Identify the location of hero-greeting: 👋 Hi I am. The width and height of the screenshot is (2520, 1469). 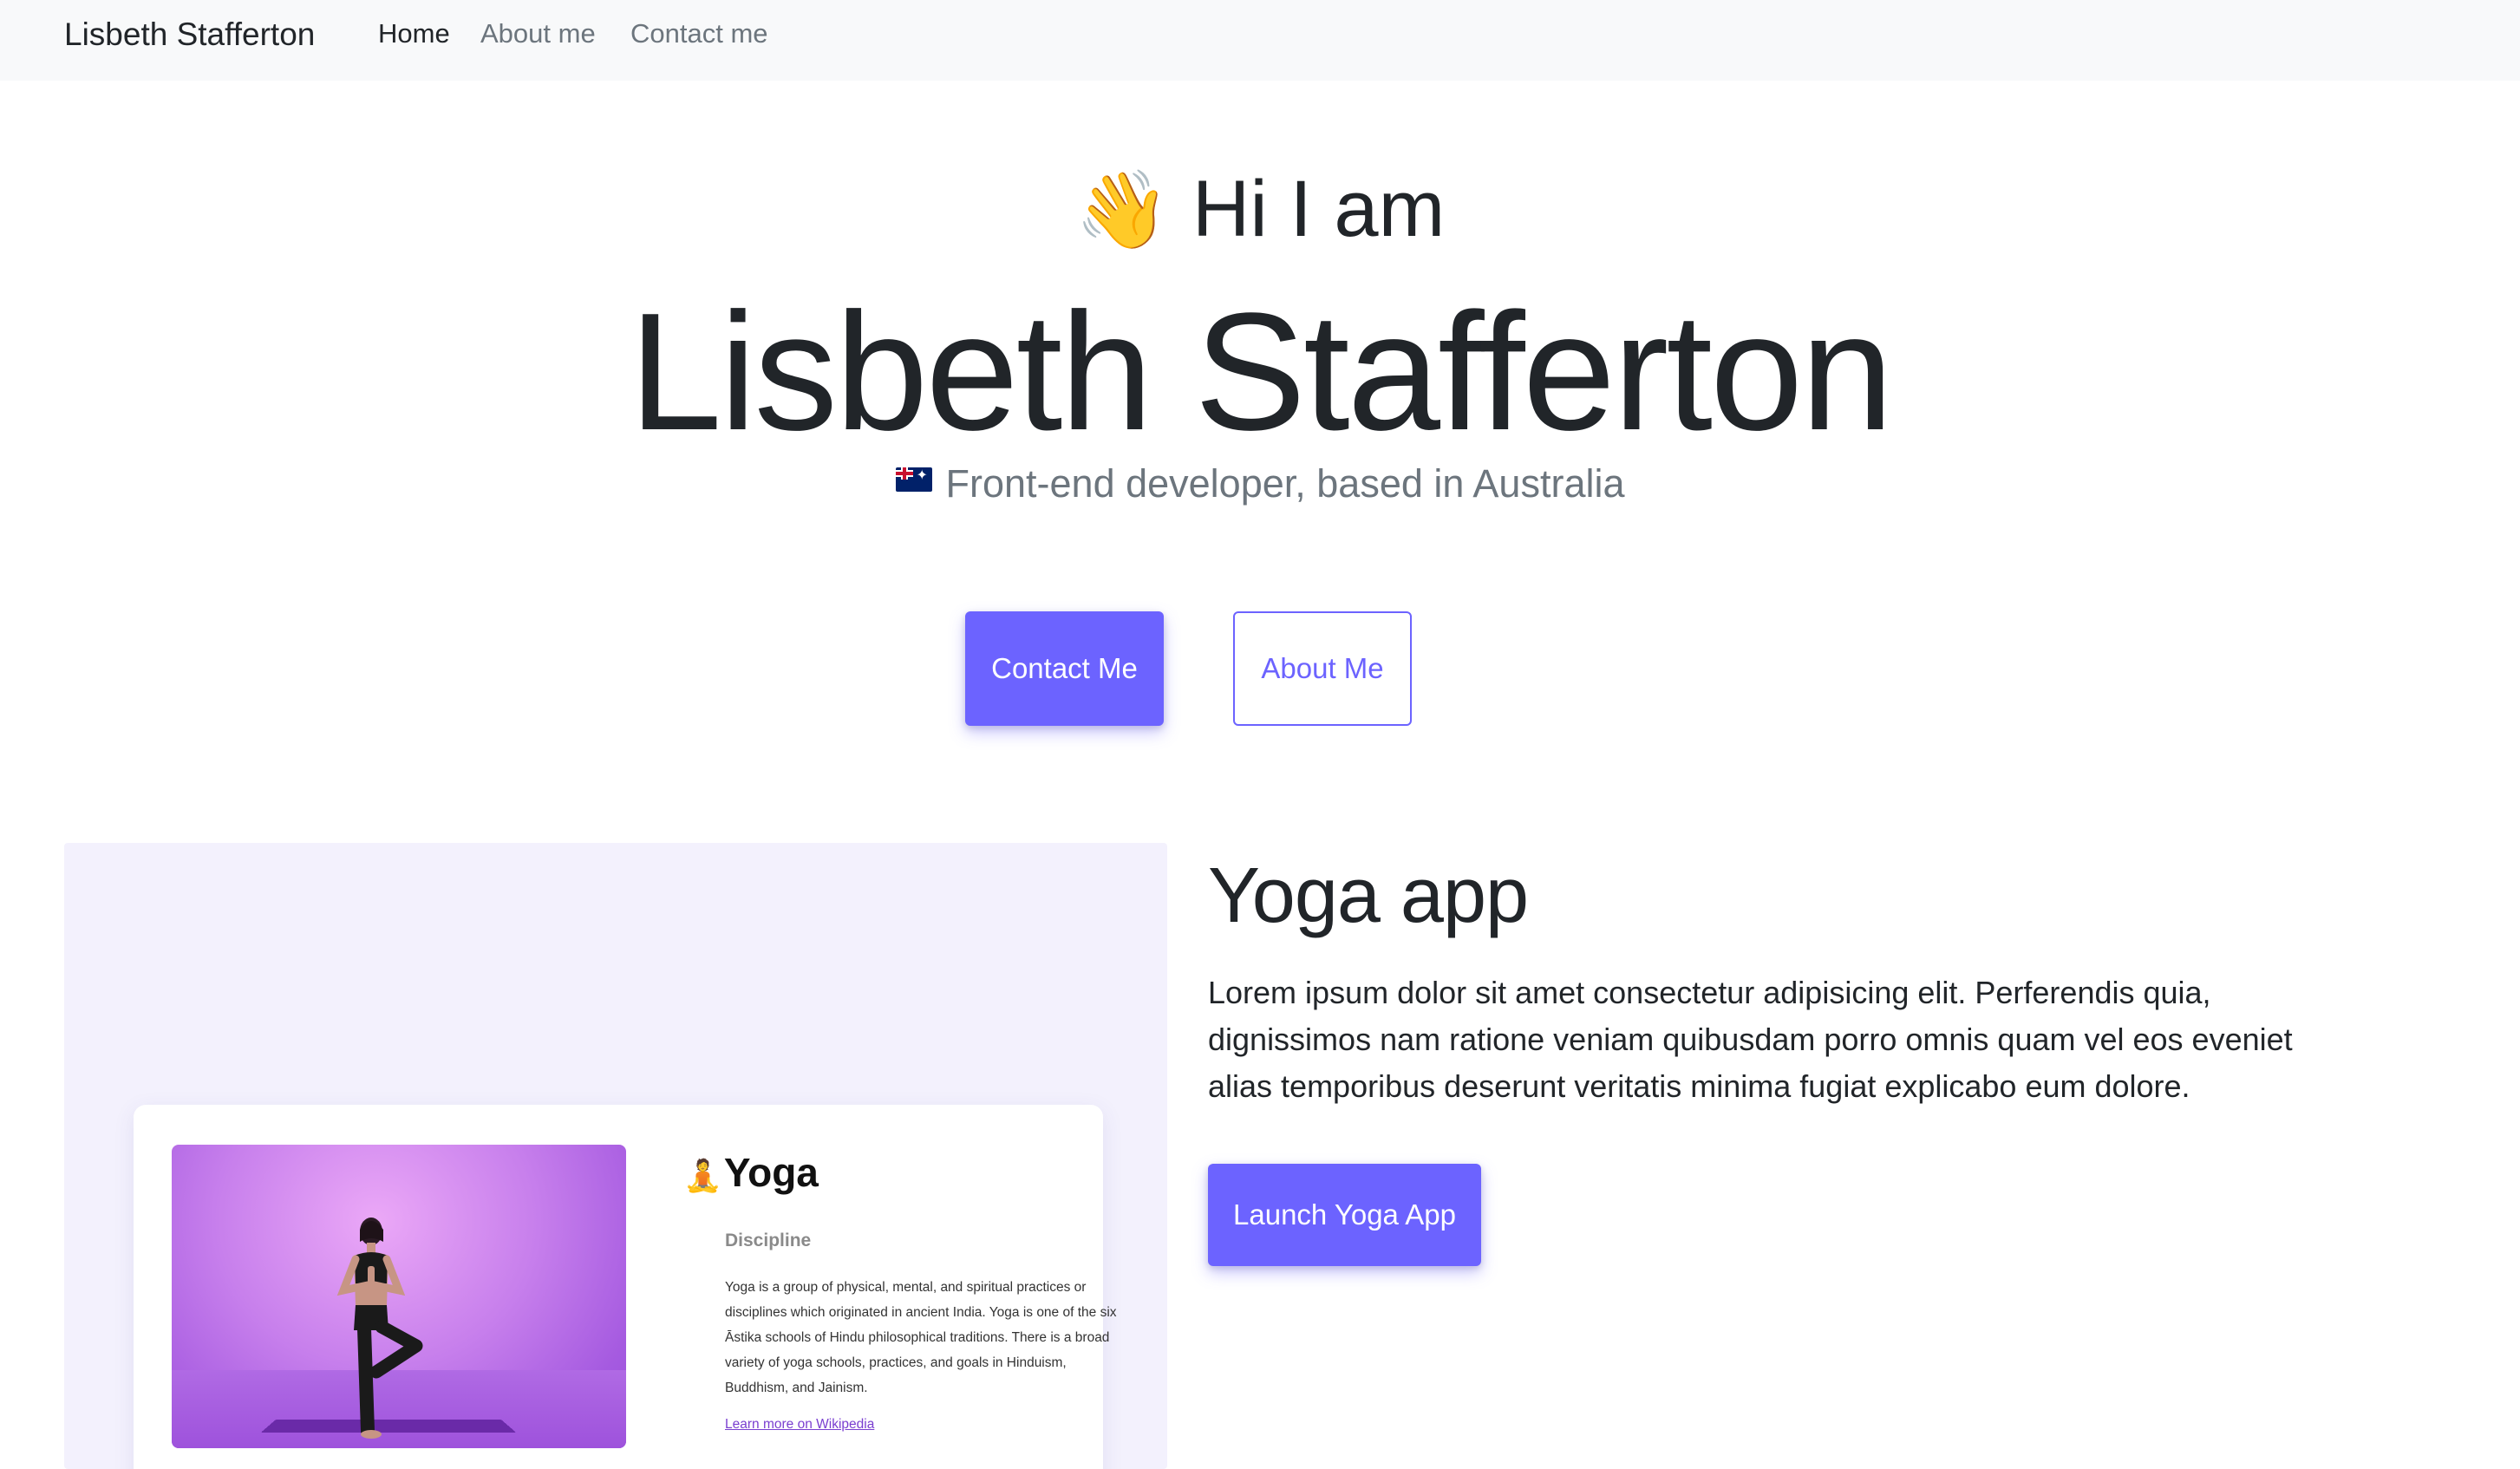
(1260, 209).